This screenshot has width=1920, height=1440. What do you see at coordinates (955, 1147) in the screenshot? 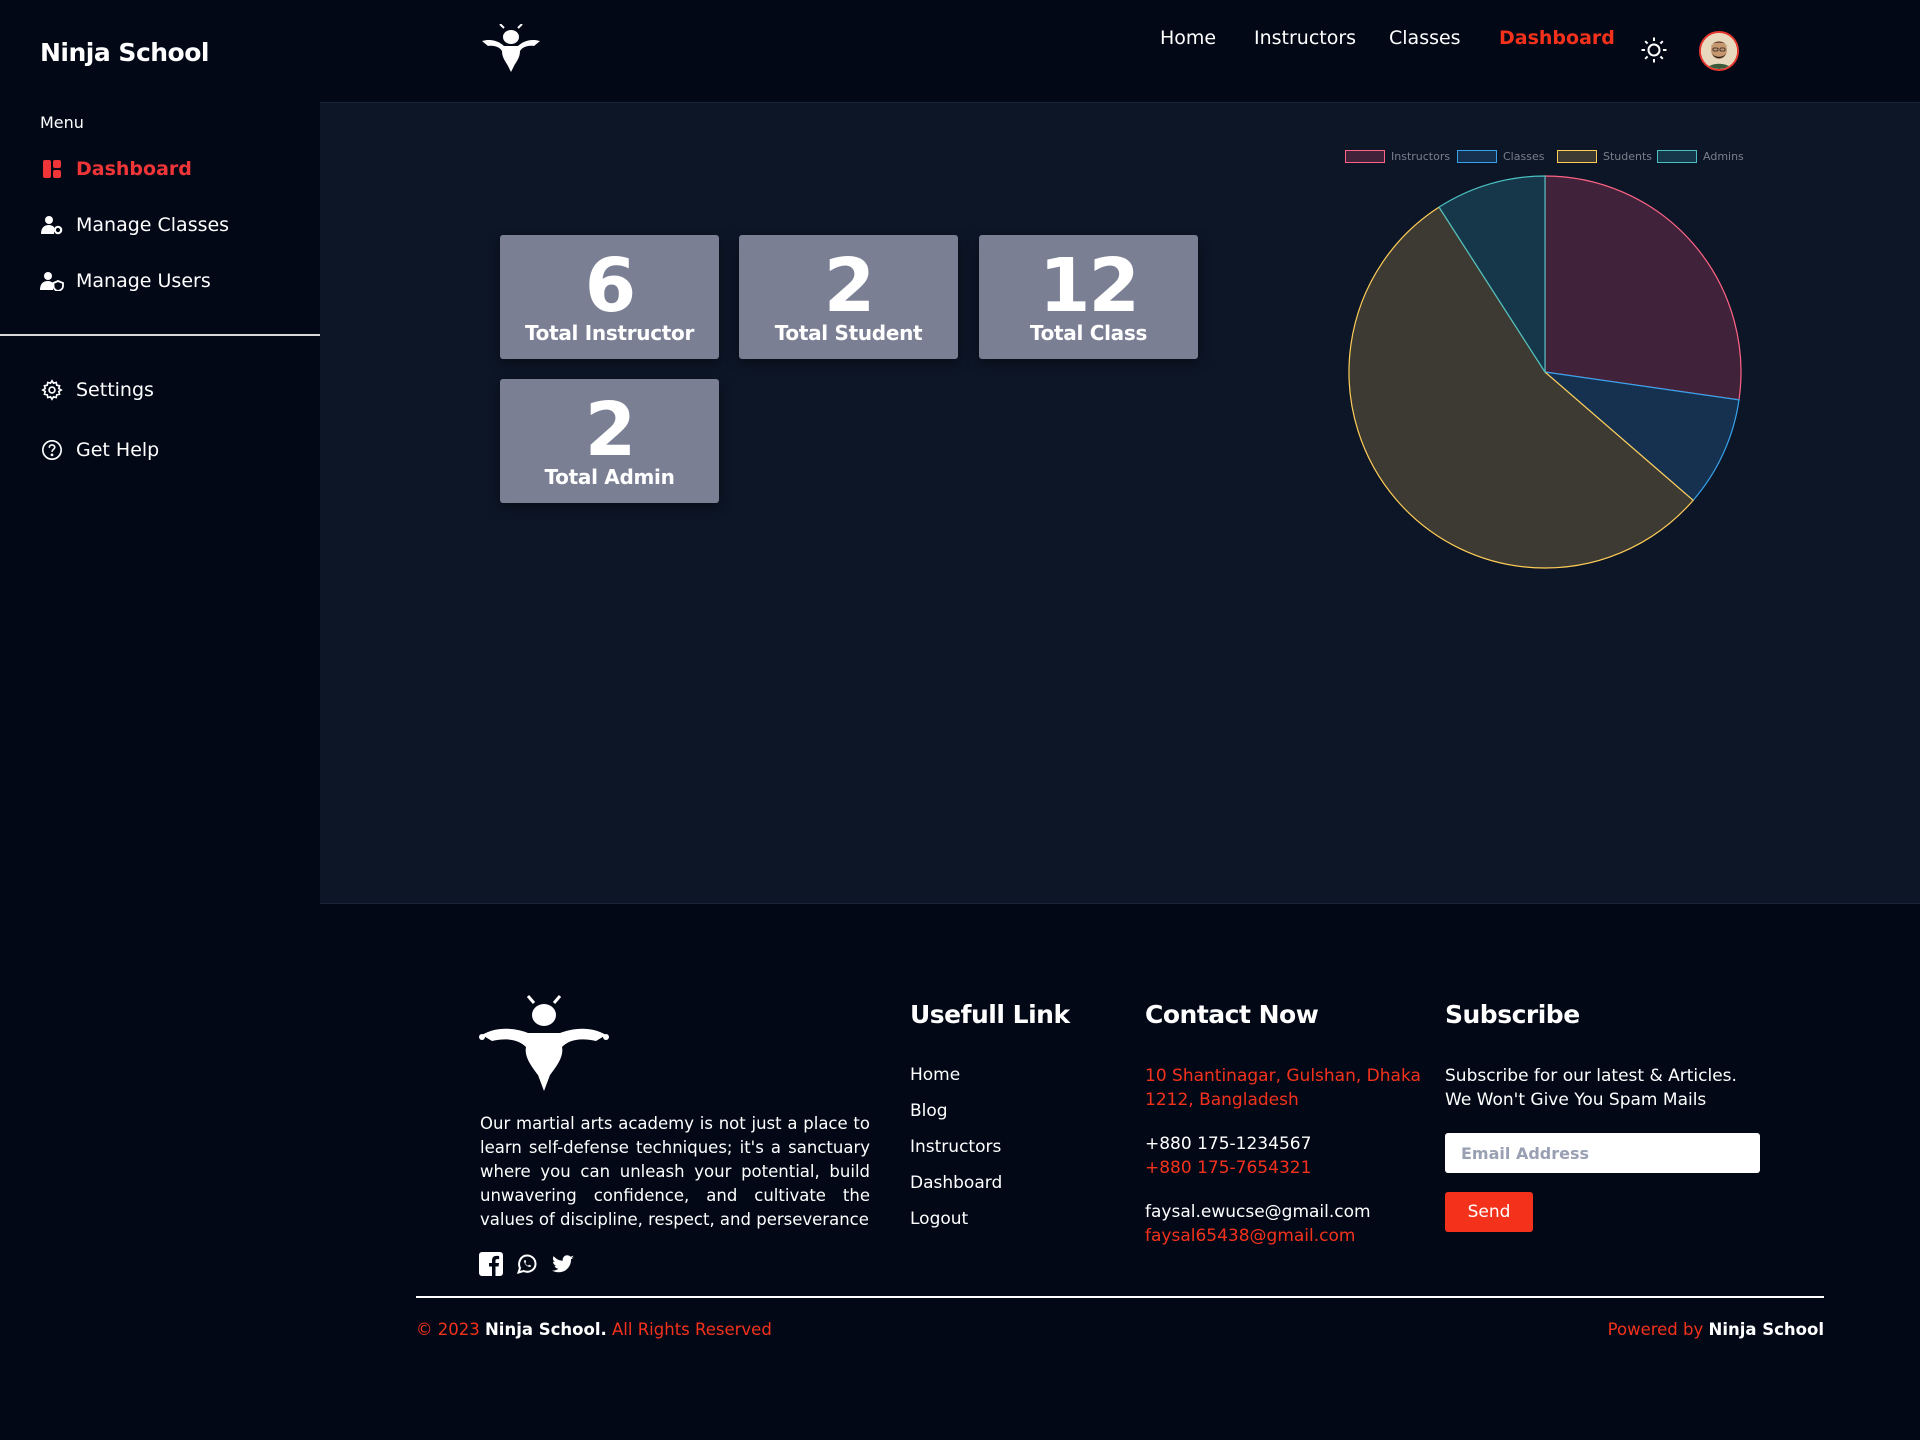
I see `footer-link-instructors: Instructors` at bounding box center [955, 1147].